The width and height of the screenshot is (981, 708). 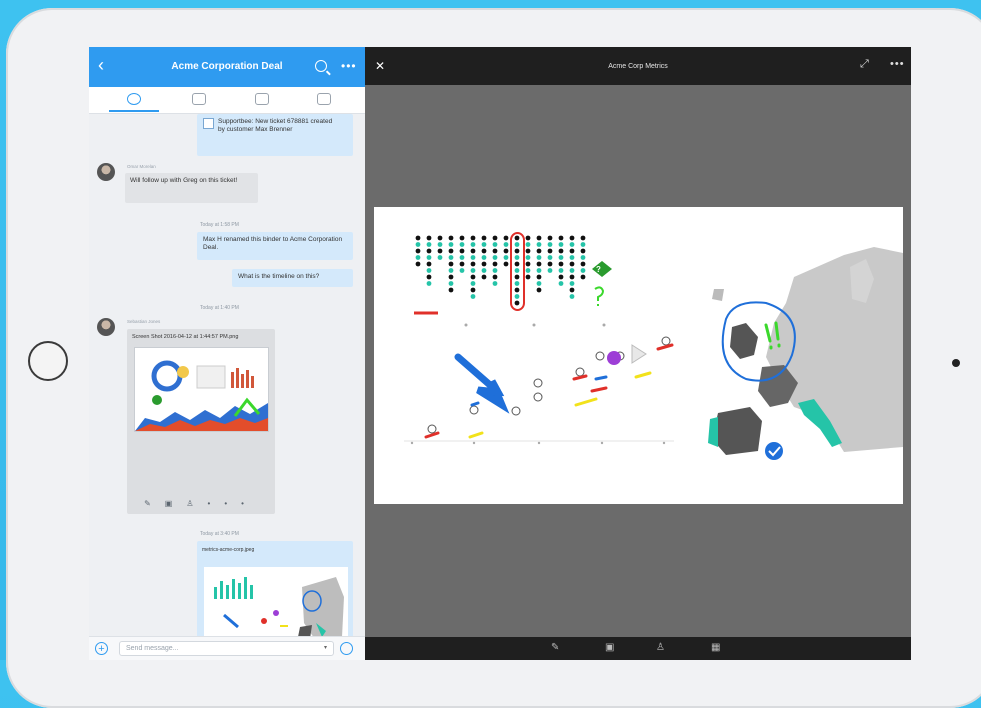 What do you see at coordinates (500, 270) in the screenshot?
I see `dot-chart` at bounding box center [500, 270].